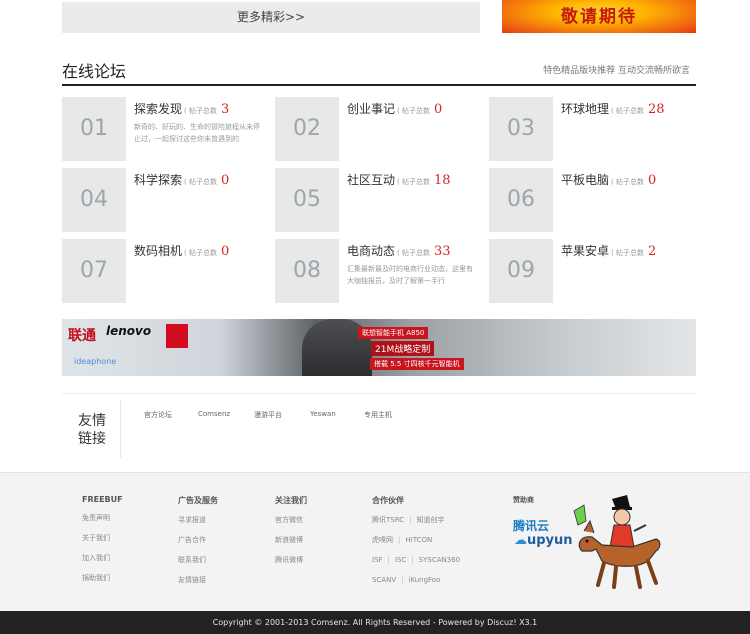  Describe the element at coordinates (129, 331) in the screenshot. I see `lenovo-logo: lenovo` at that location.